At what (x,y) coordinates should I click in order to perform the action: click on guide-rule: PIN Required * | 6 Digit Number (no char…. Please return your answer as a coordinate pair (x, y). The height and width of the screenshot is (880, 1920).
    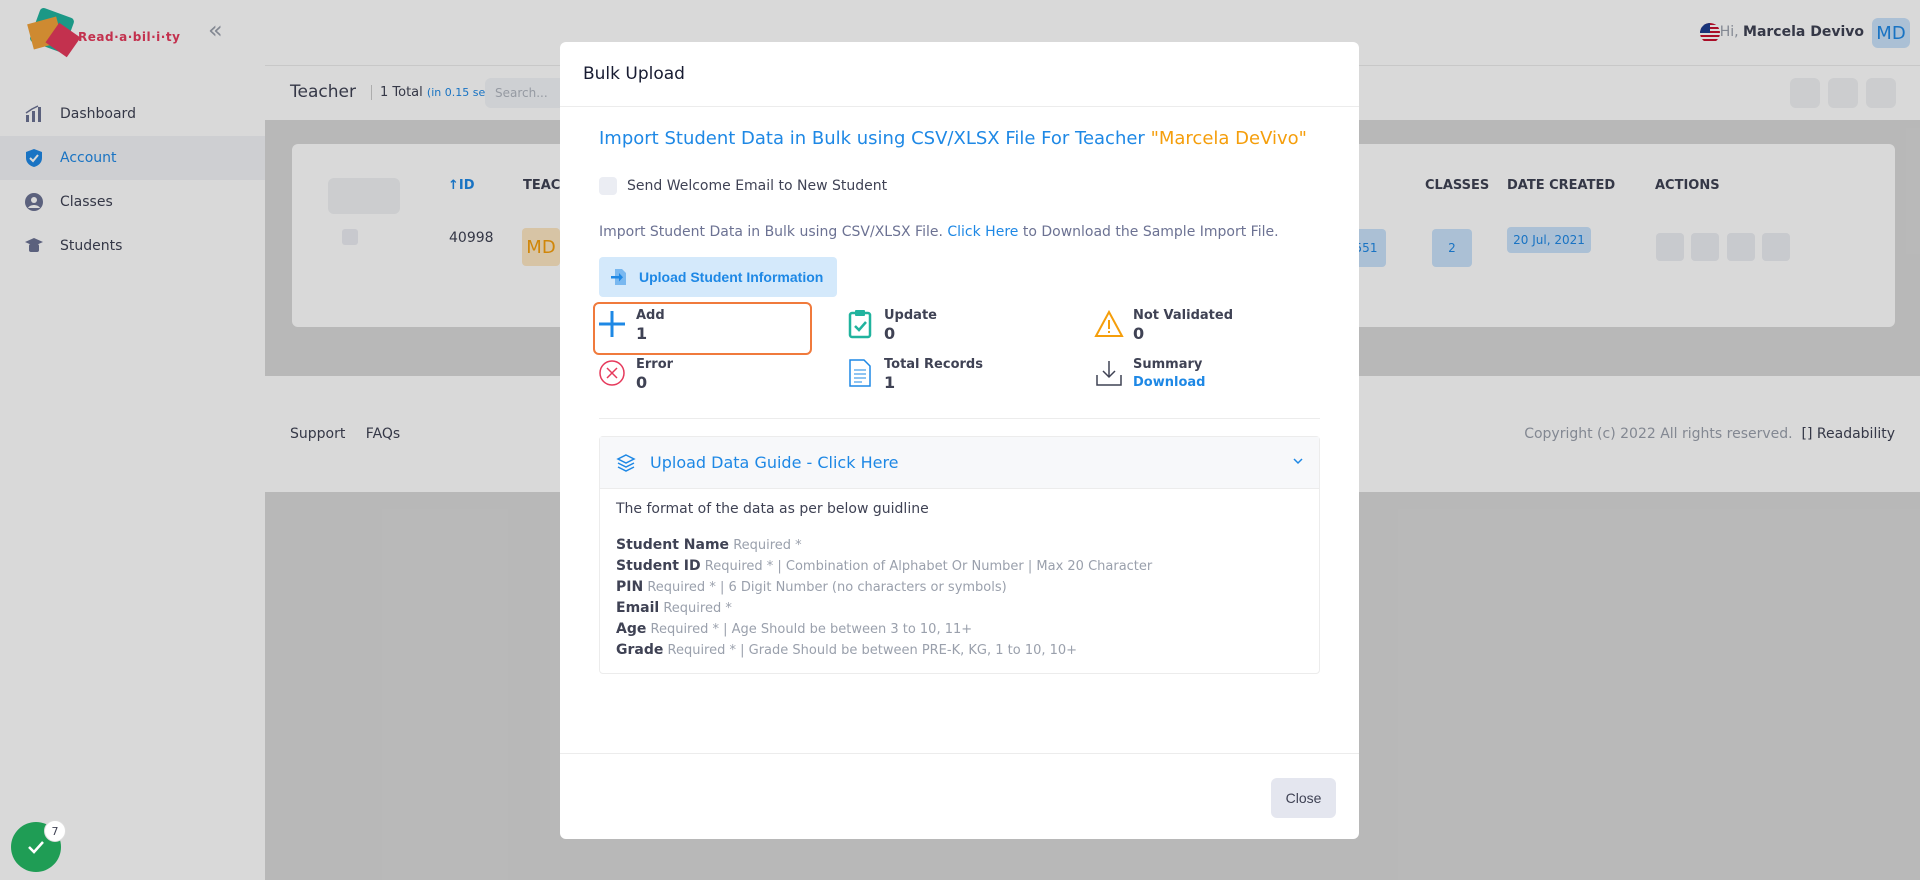
    Looking at the image, I should click on (959, 587).